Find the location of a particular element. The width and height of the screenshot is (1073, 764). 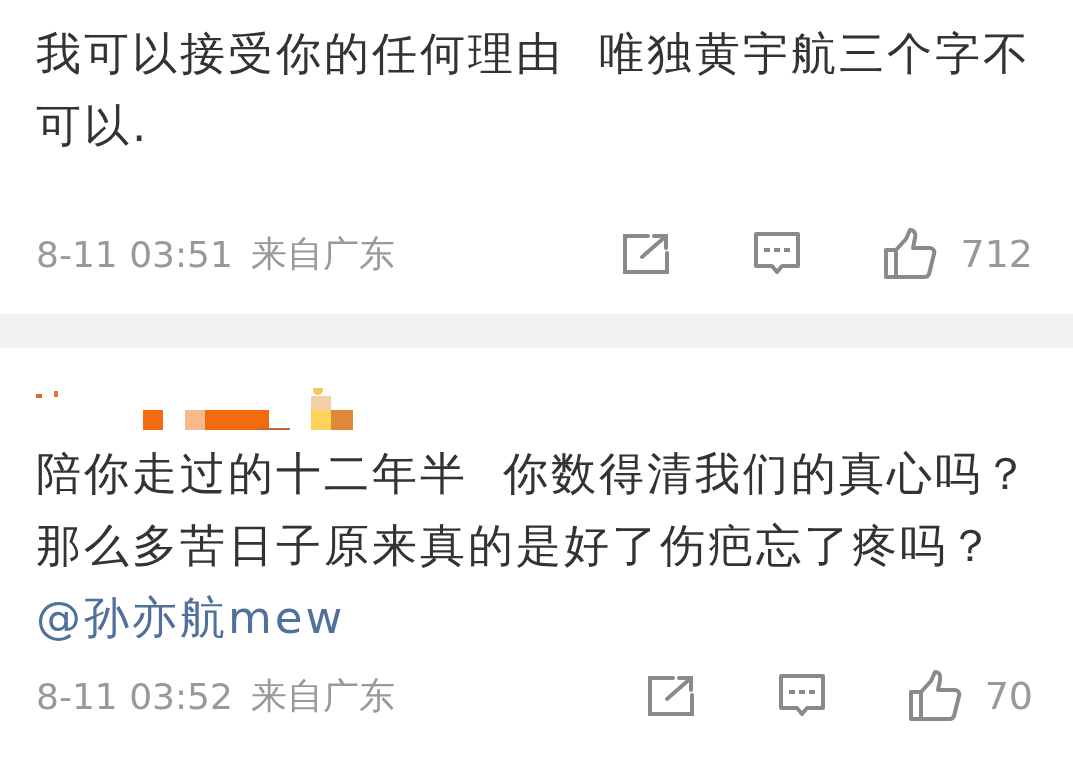

like-count: 70 is located at coordinates (1008, 696).